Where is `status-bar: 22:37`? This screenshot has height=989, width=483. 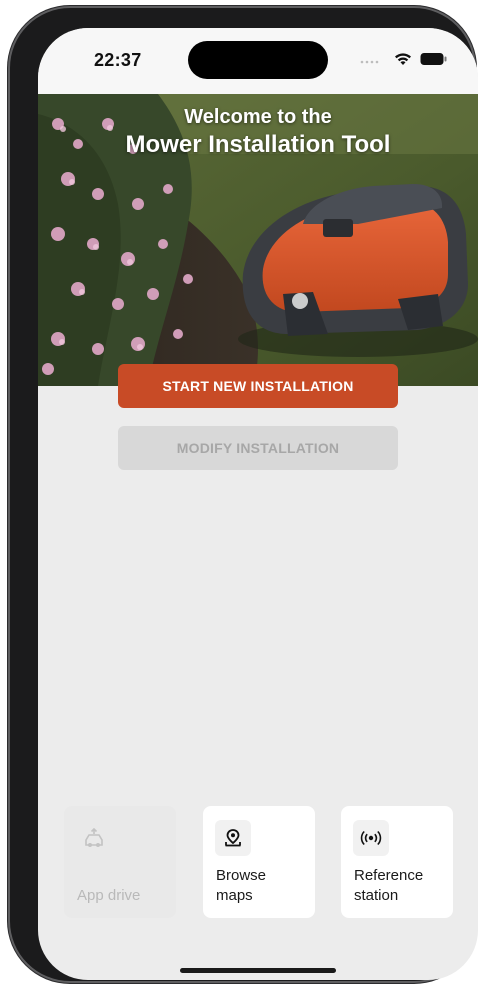
status-bar: 22:37 is located at coordinates (258, 61).